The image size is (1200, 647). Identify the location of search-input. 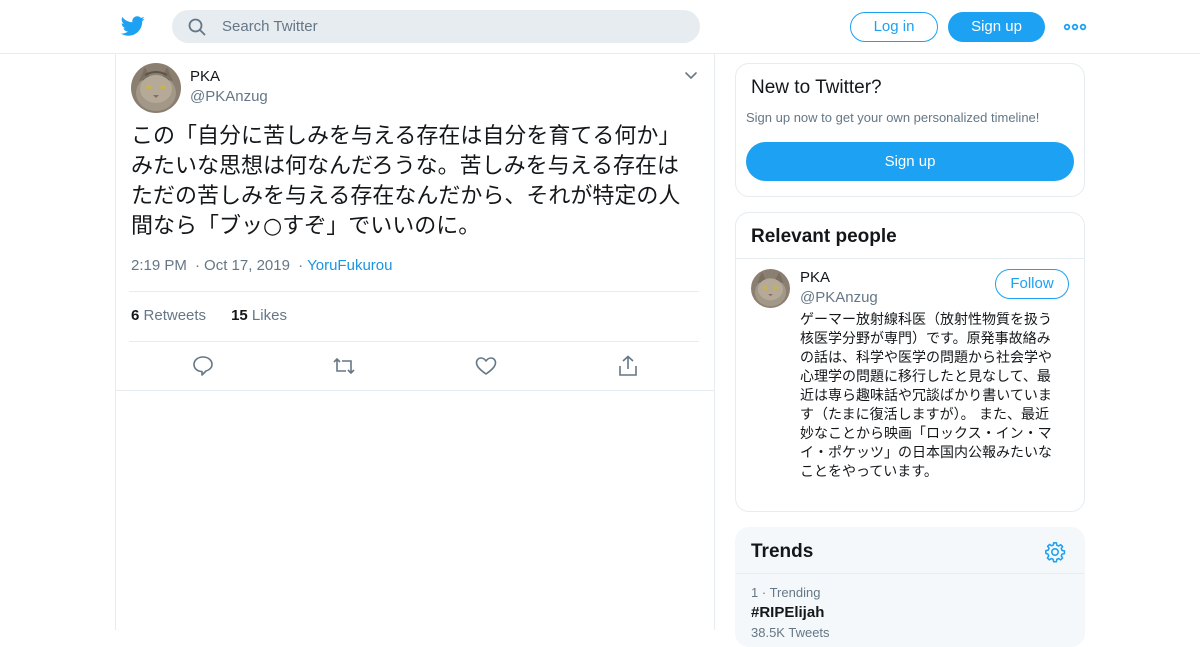
(452, 26).